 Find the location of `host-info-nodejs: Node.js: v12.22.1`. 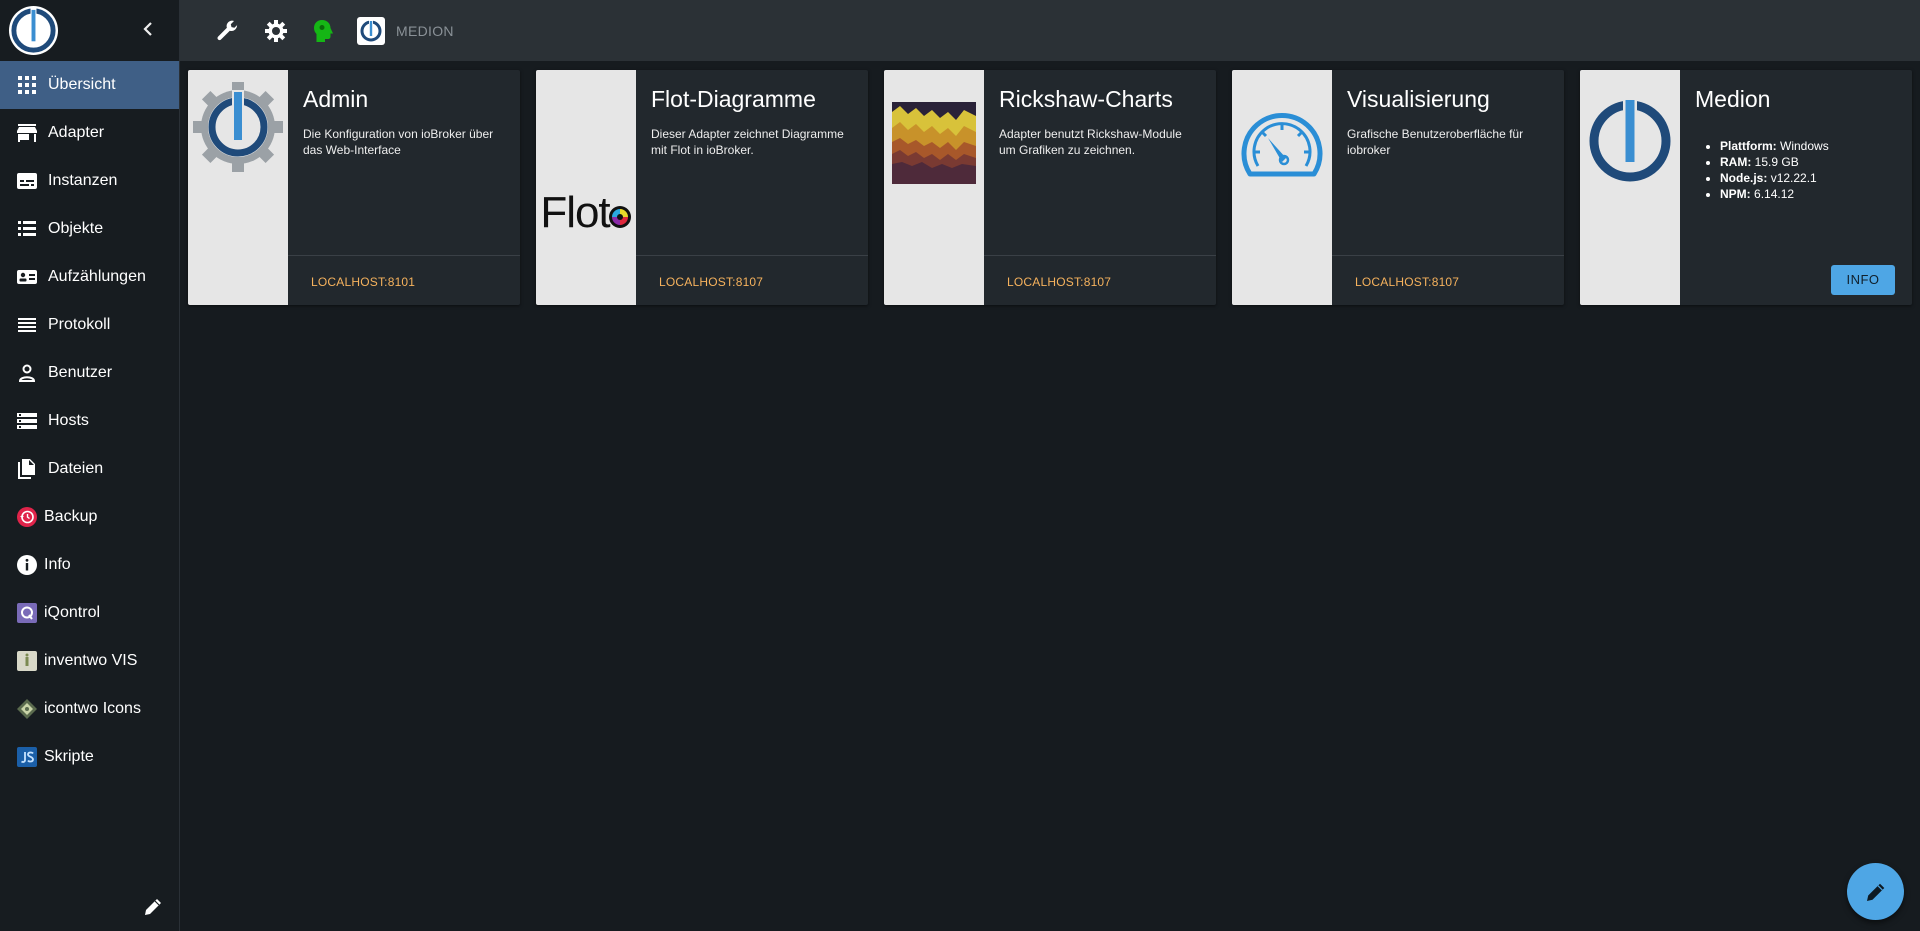

host-info-nodejs: Node.js: v12.22.1 is located at coordinates (1774, 178).